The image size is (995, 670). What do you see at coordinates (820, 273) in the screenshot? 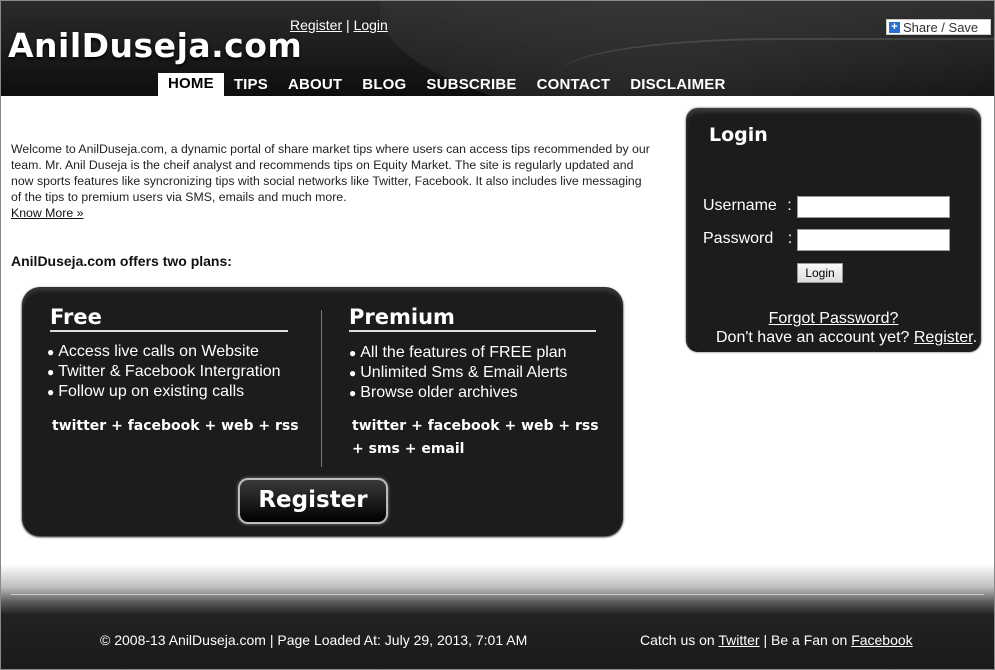
I see `login-submit-button: Login` at bounding box center [820, 273].